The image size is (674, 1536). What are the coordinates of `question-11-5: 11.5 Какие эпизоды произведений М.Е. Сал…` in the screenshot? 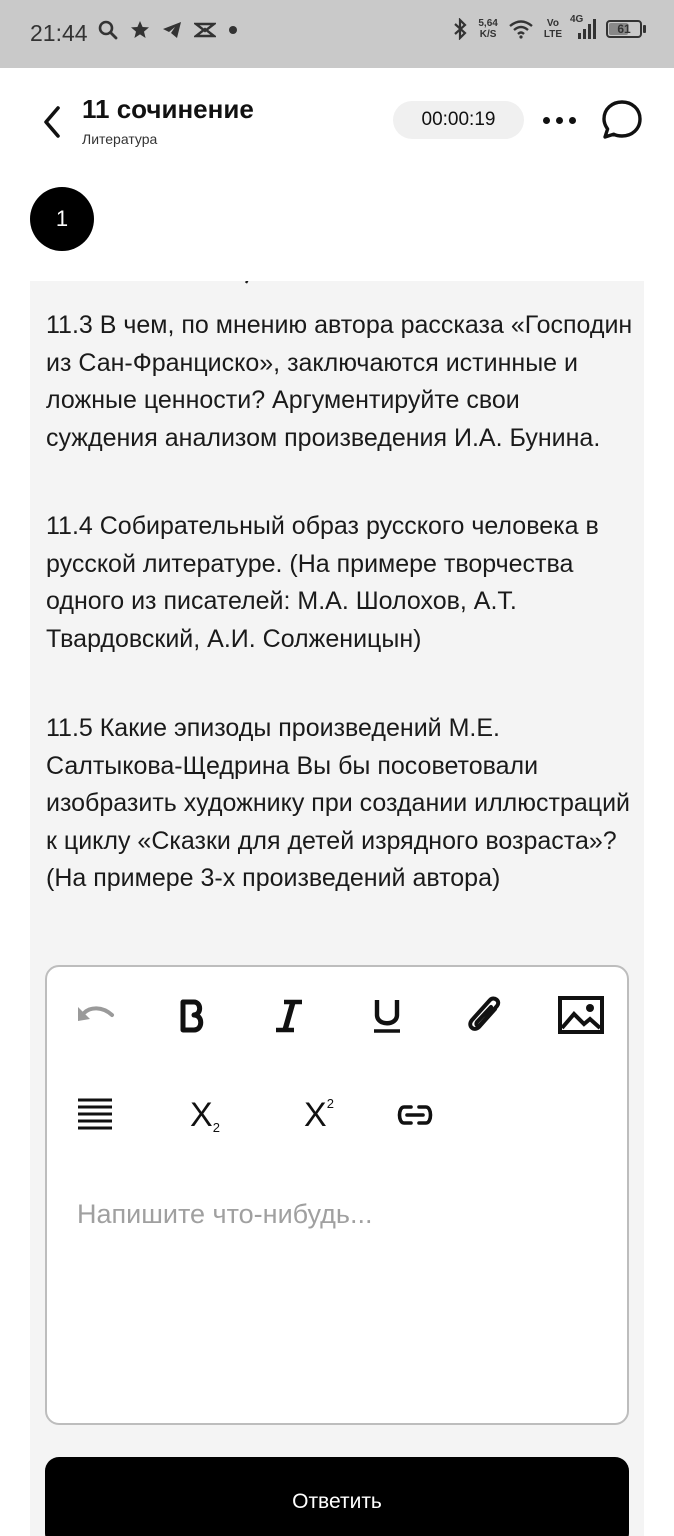 It's located at (338, 803).